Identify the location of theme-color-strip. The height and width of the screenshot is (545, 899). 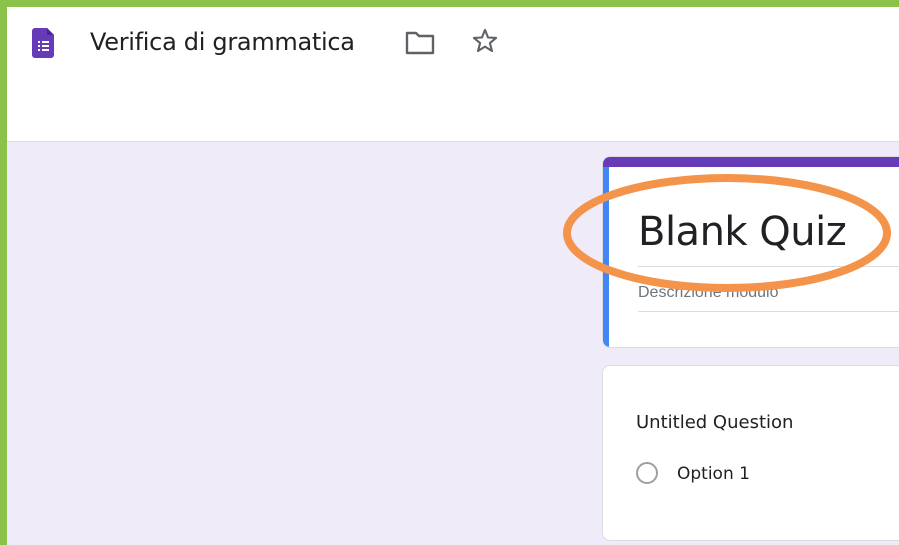
(751, 162).